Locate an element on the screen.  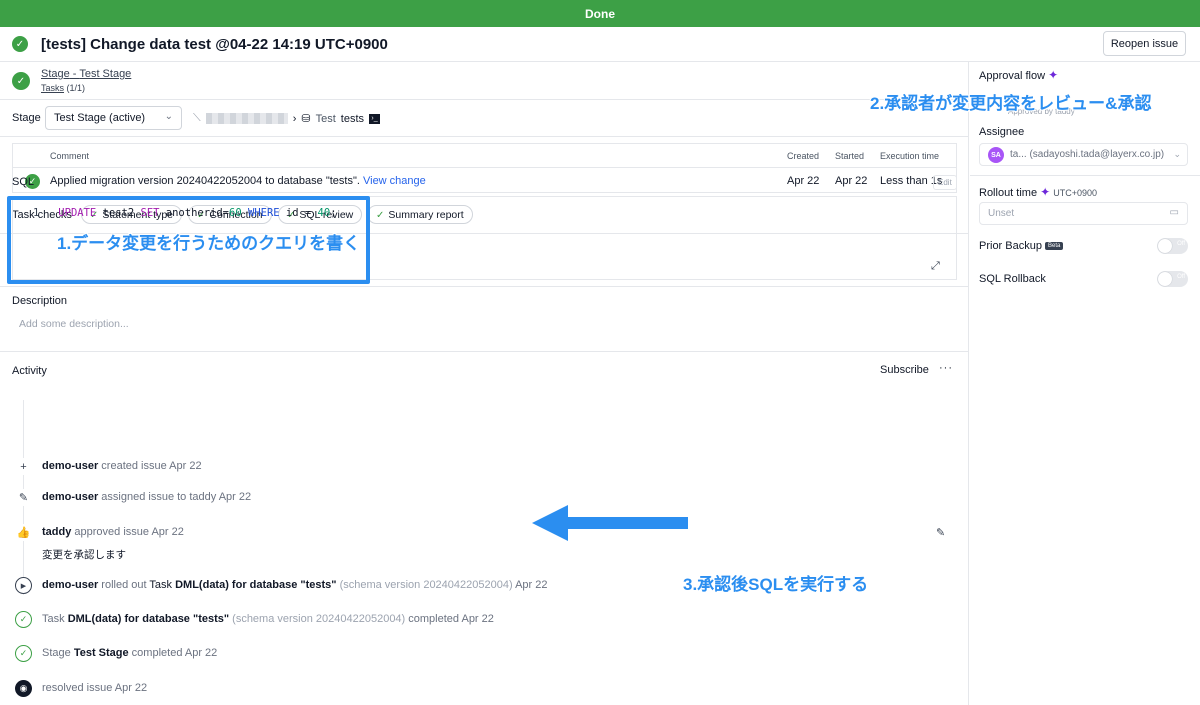
subscribe-button: Subscribe is located at coordinates (904, 370).